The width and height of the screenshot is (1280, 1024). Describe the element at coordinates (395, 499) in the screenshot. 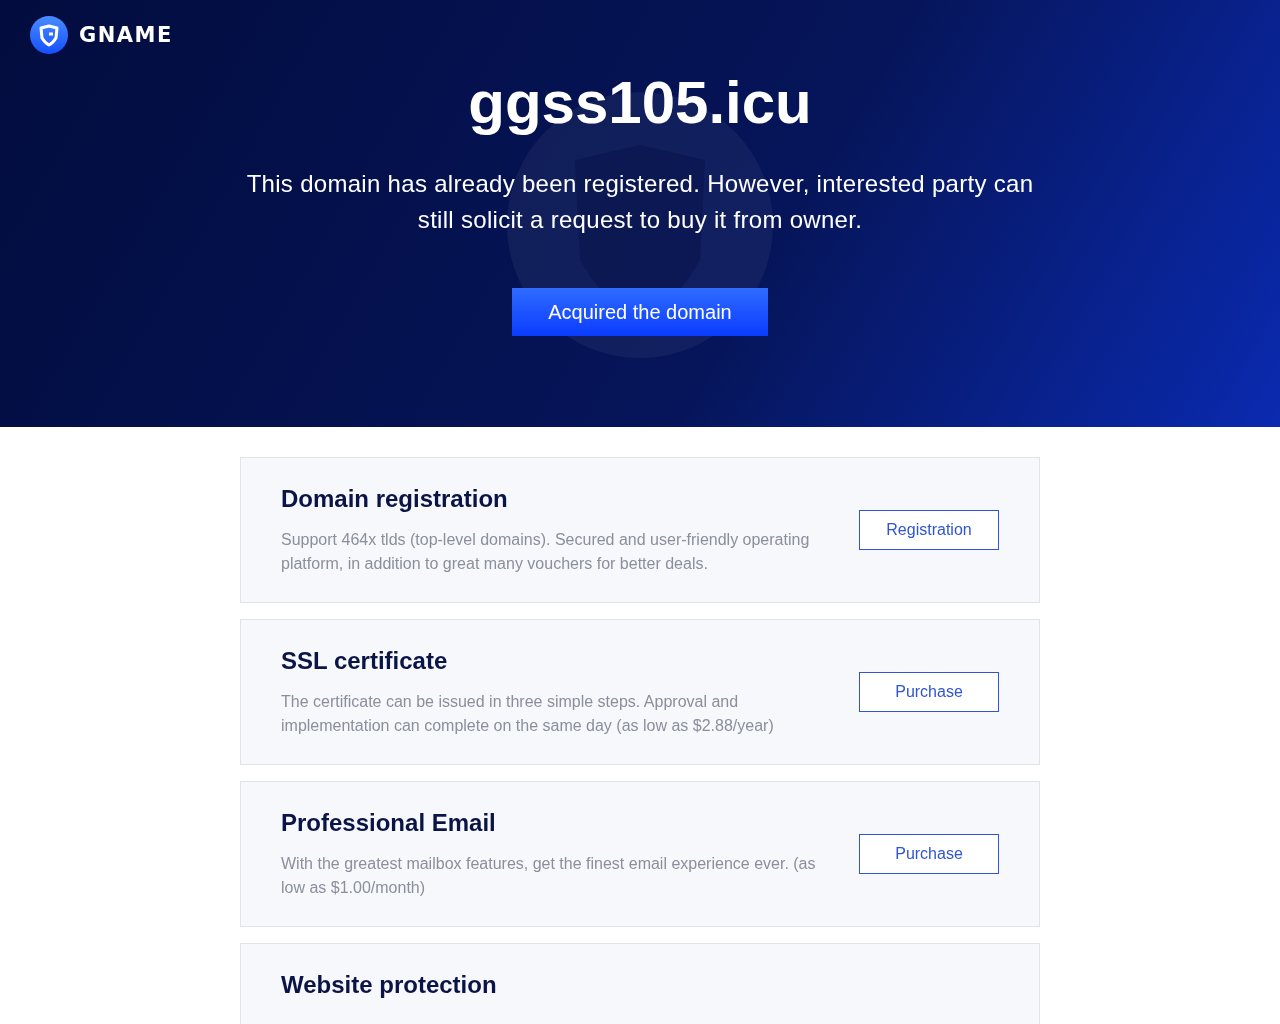

I see `service-title: Domain registration` at that location.